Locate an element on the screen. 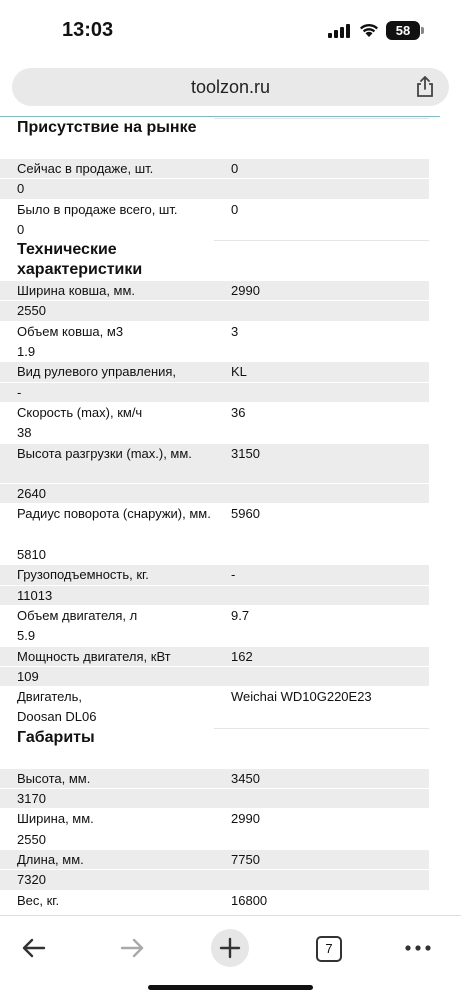 This screenshot has width=461, height=1000. tabs-button: 7 is located at coordinates (328, 948).